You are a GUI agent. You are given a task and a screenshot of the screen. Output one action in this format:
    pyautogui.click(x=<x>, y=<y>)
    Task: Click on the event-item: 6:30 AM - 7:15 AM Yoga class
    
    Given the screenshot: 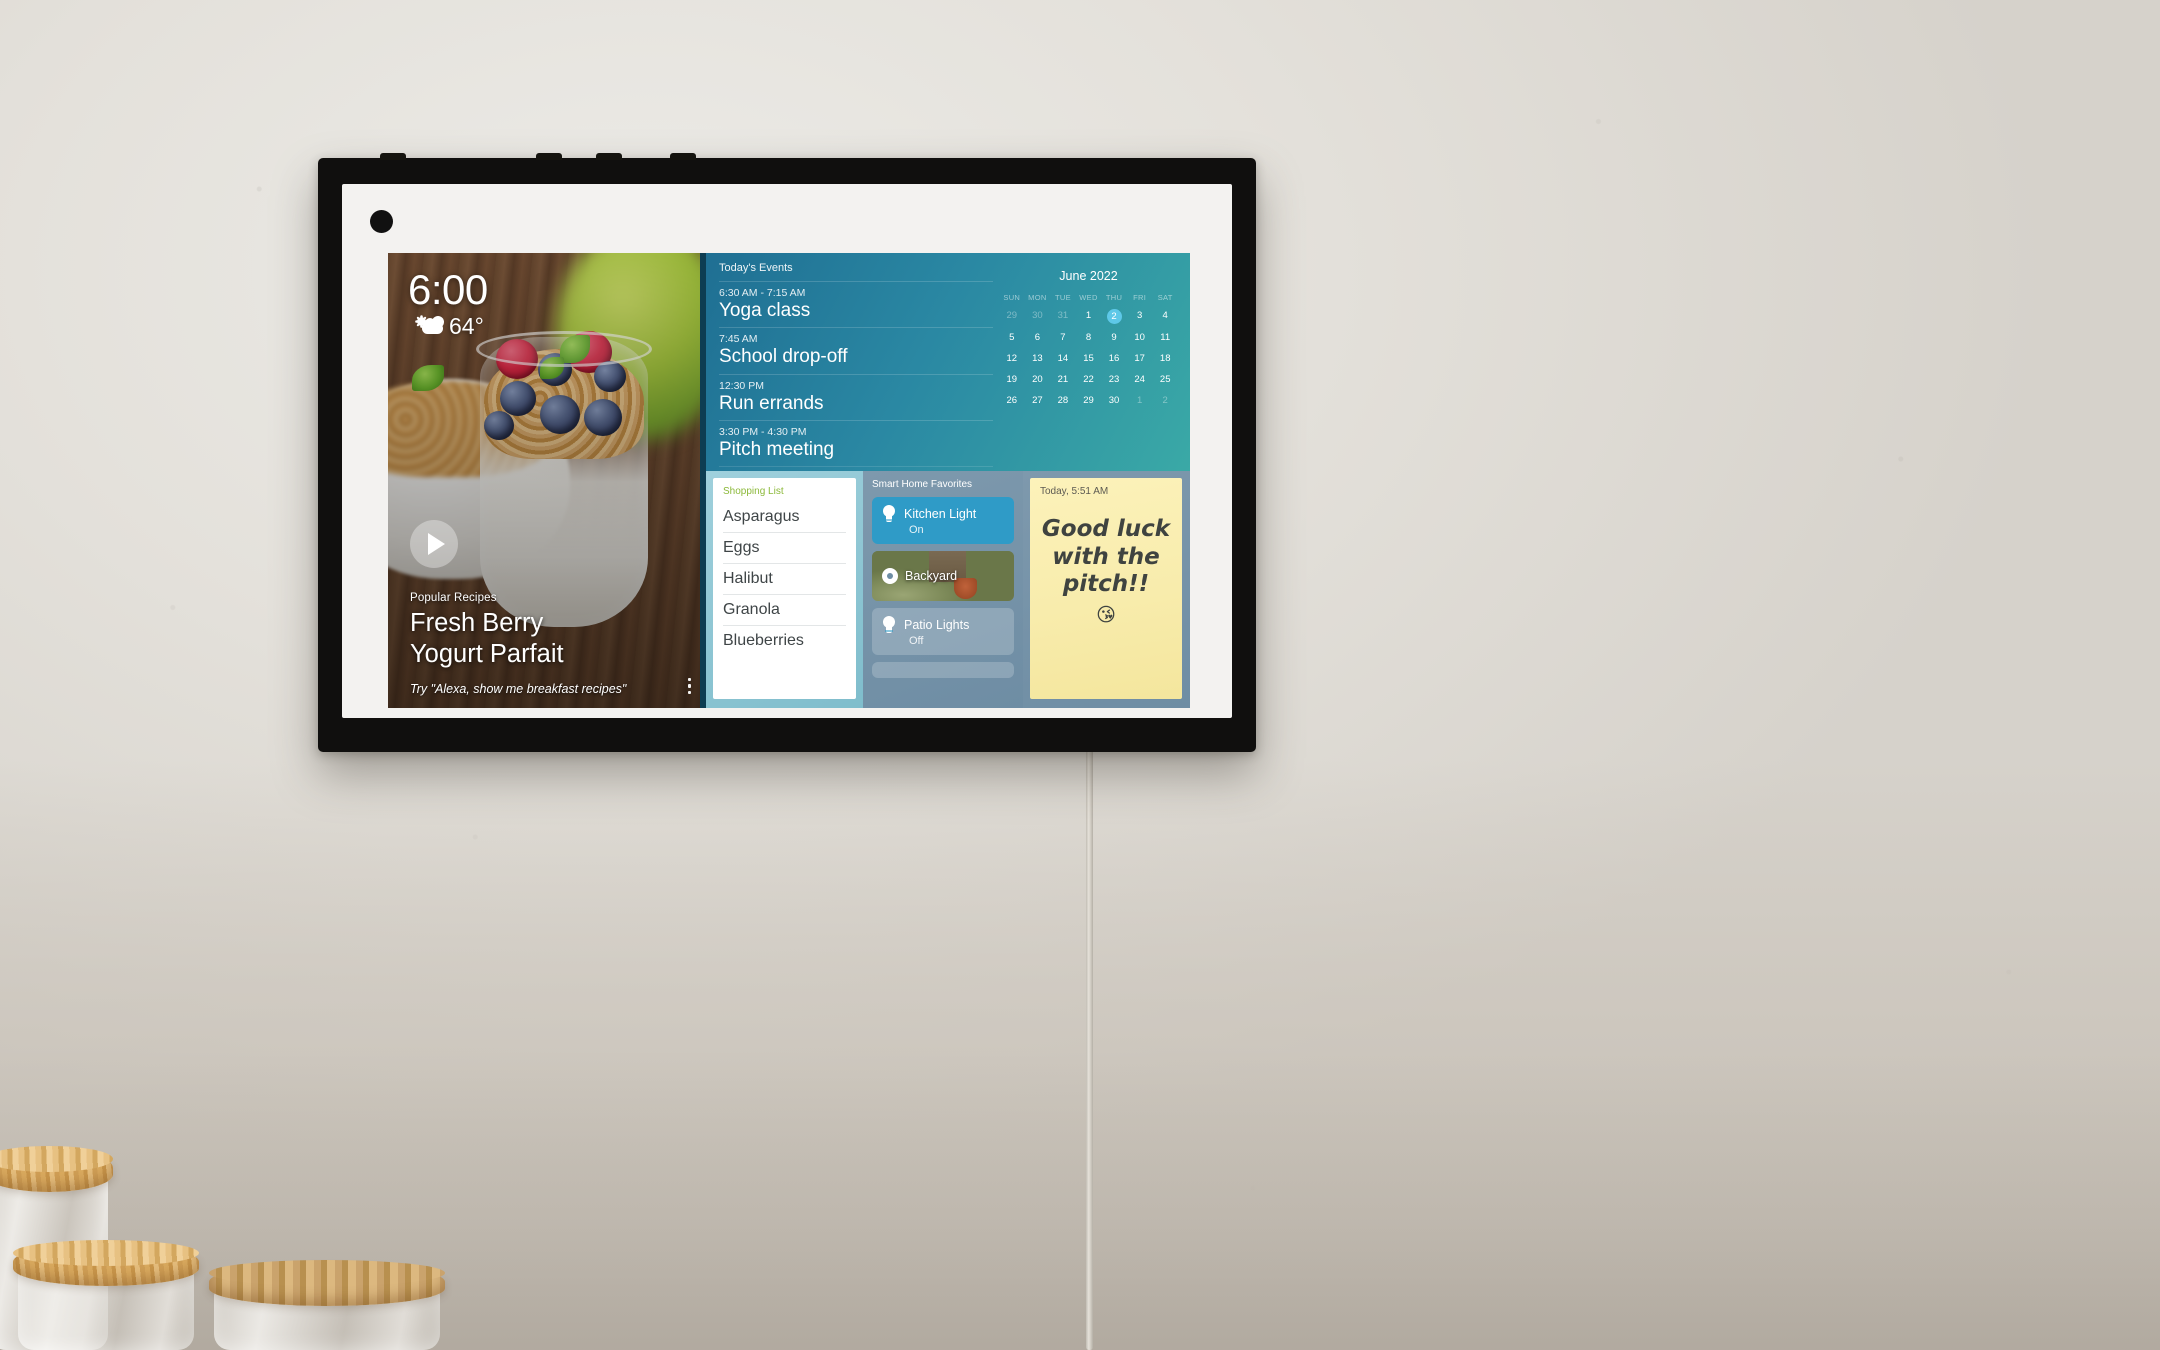 What is the action you would take?
    pyautogui.click(x=856, y=304)
    